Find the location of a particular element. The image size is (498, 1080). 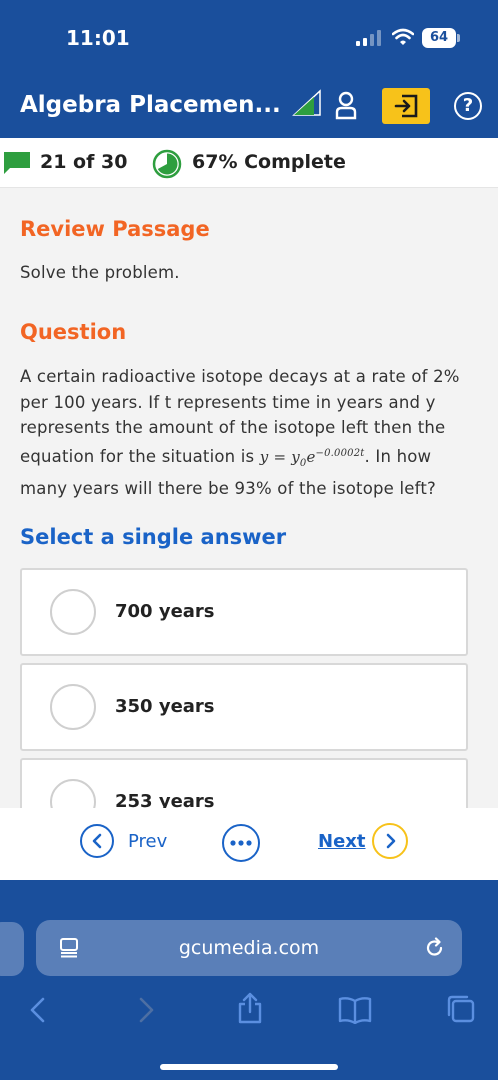

review-instruction: Solve the problem. is located at coordinates (100, 272).